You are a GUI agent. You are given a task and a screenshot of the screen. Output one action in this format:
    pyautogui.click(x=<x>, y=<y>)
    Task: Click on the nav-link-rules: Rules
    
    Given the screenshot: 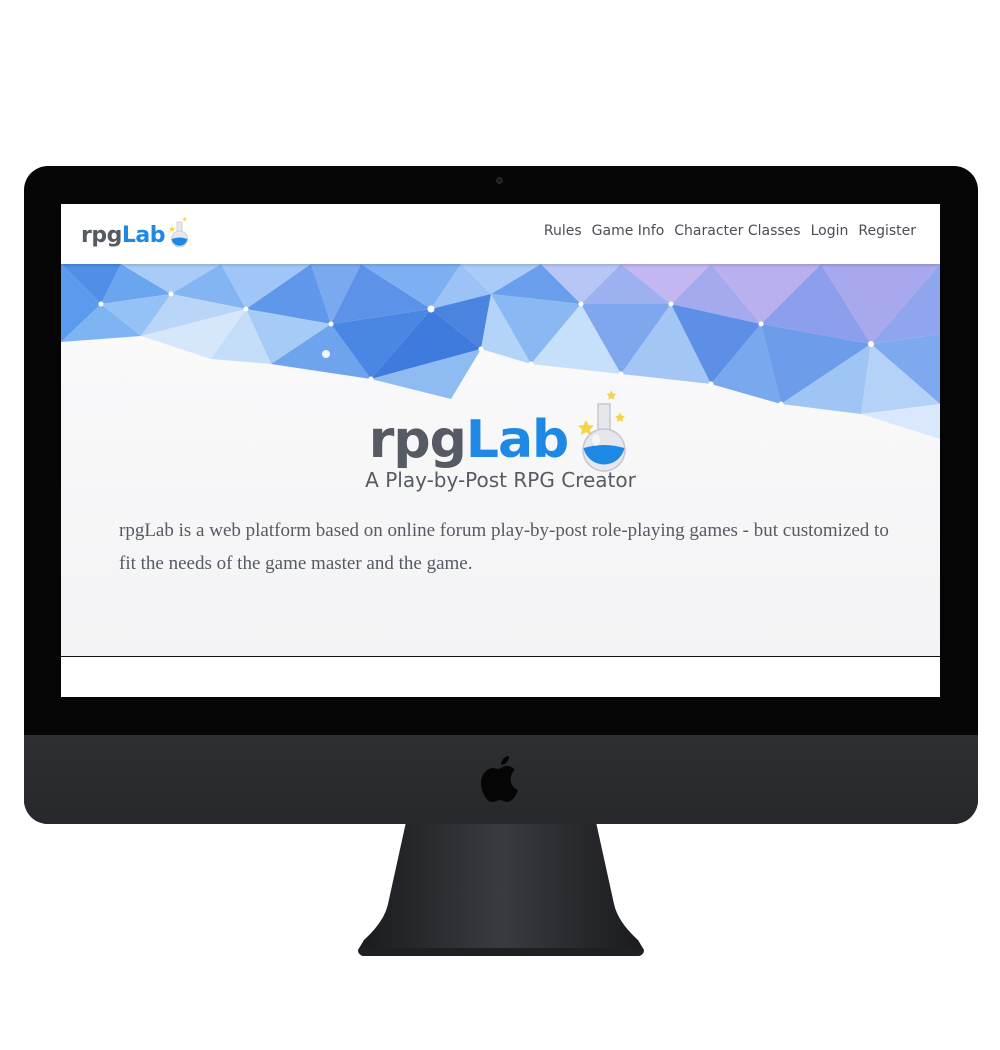 What is the action you would take?
    pyautogui.click(x=563, y=231)
    